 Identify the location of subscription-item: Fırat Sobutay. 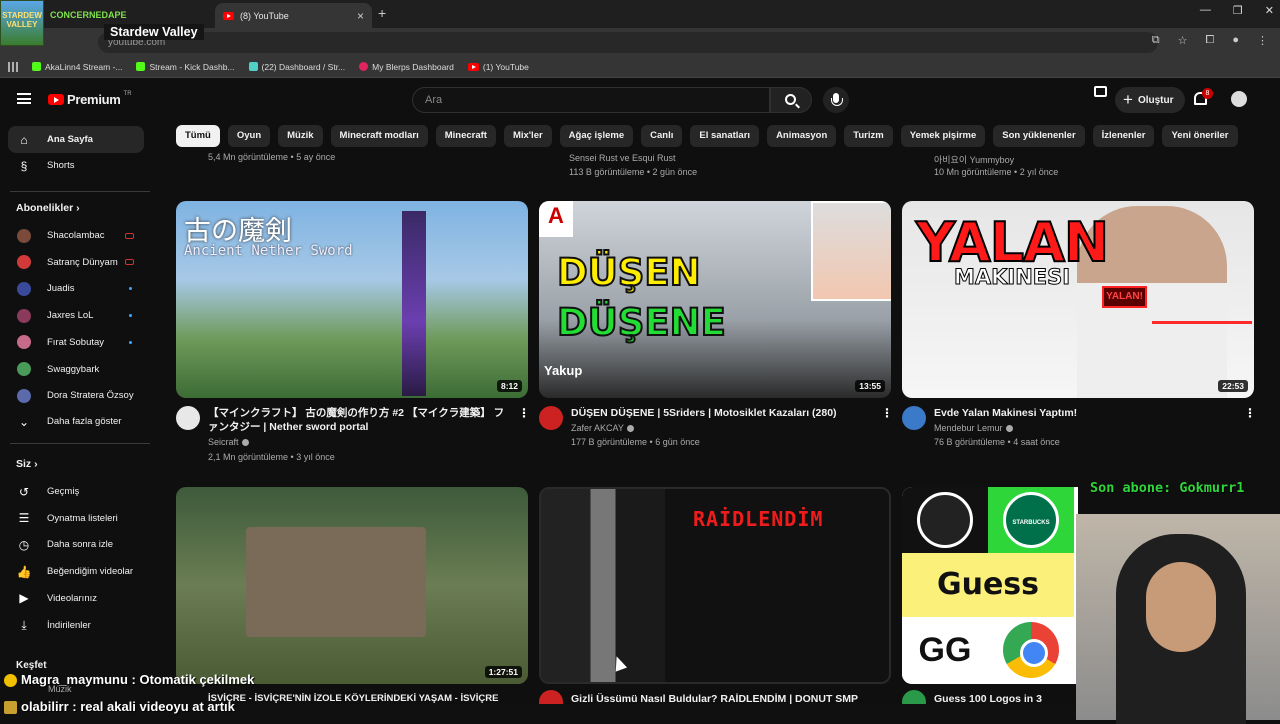
(76, 342).